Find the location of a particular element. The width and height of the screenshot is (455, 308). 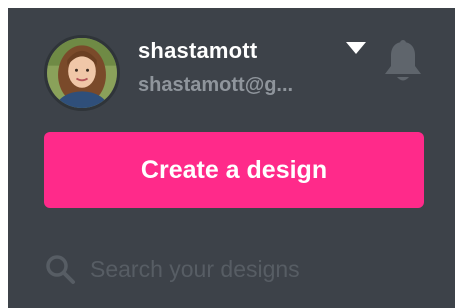

avatar is located at coordinates (82, 73).